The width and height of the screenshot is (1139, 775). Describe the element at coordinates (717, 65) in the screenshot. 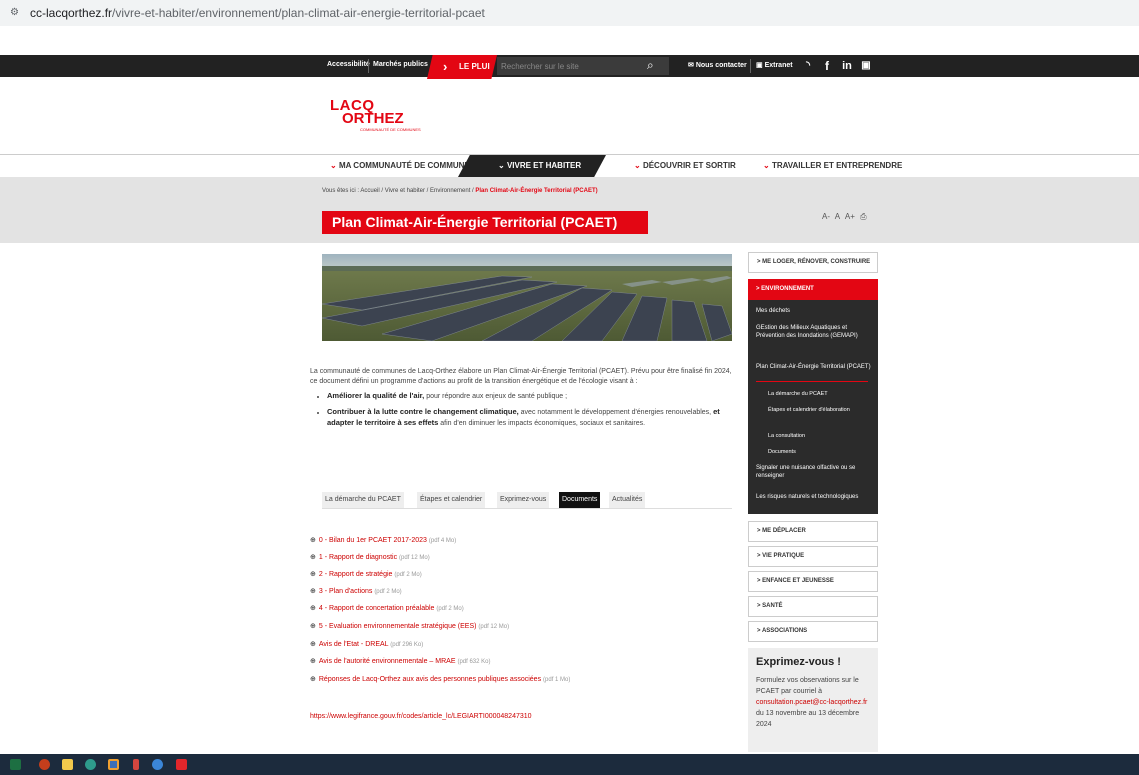

I see `contact-link: ✉ Nous contacter` at that location.